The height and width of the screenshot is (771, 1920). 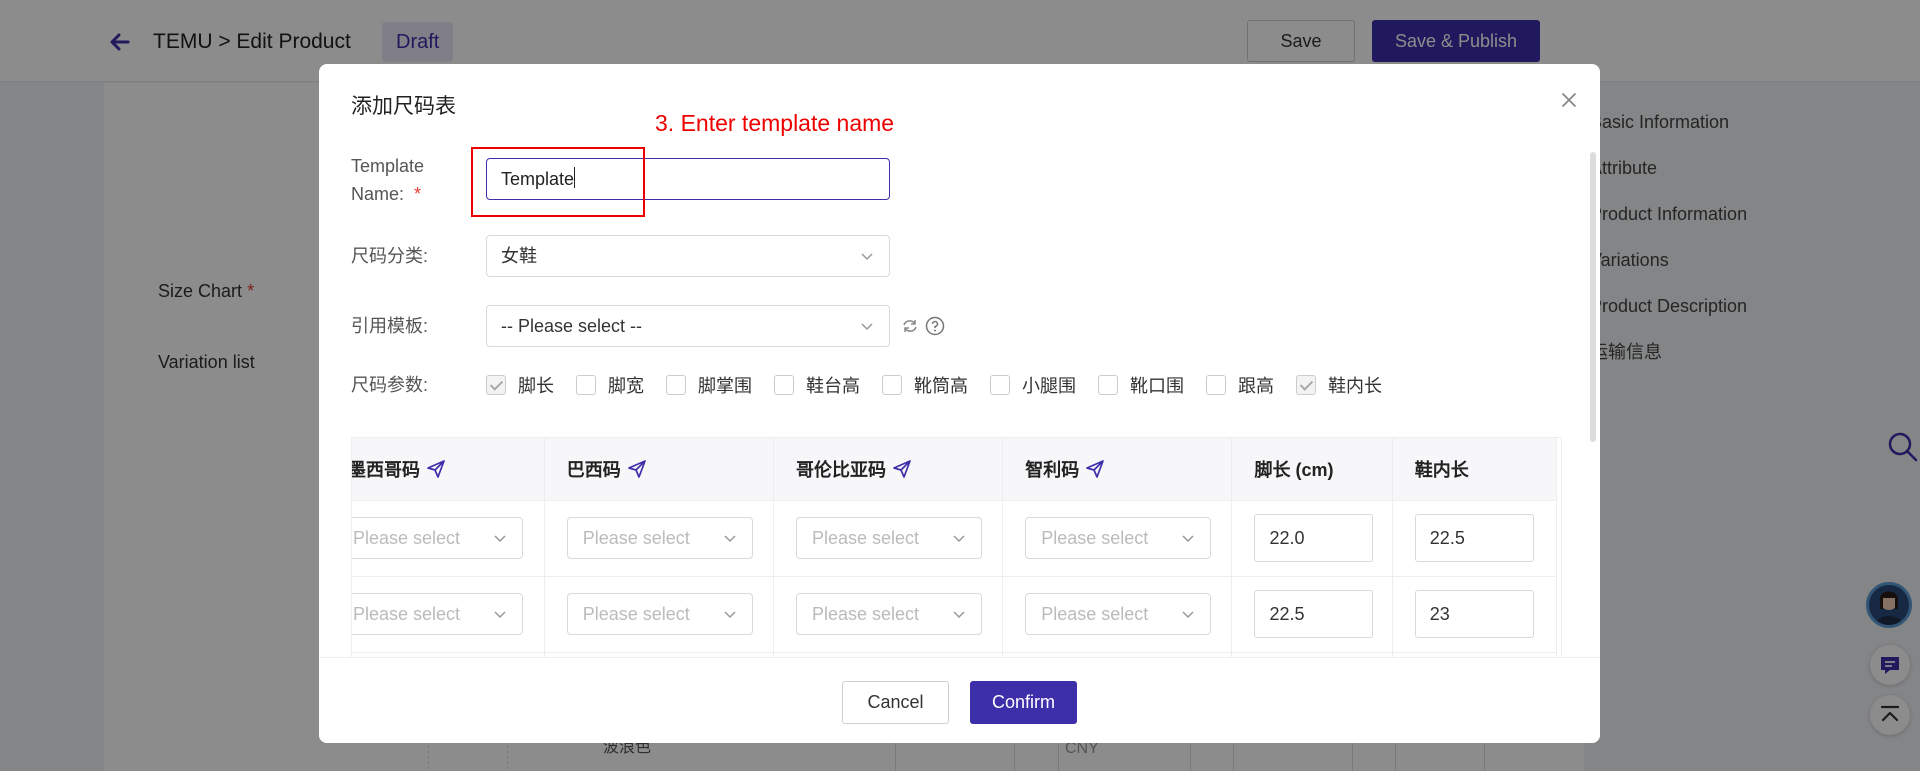 What do you see at coordinates (910, 326) in the screenshot?
I see `refresh-icon` at bounding box center [910, 326].